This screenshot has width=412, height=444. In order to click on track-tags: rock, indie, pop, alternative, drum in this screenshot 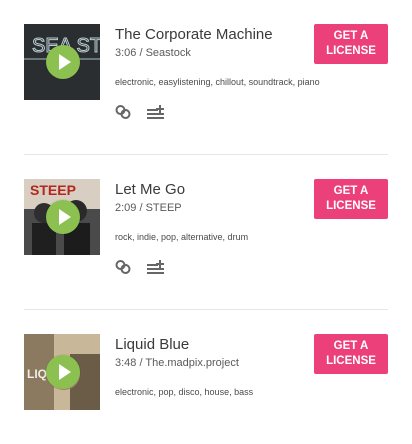, I will do `click(182, 237)`.